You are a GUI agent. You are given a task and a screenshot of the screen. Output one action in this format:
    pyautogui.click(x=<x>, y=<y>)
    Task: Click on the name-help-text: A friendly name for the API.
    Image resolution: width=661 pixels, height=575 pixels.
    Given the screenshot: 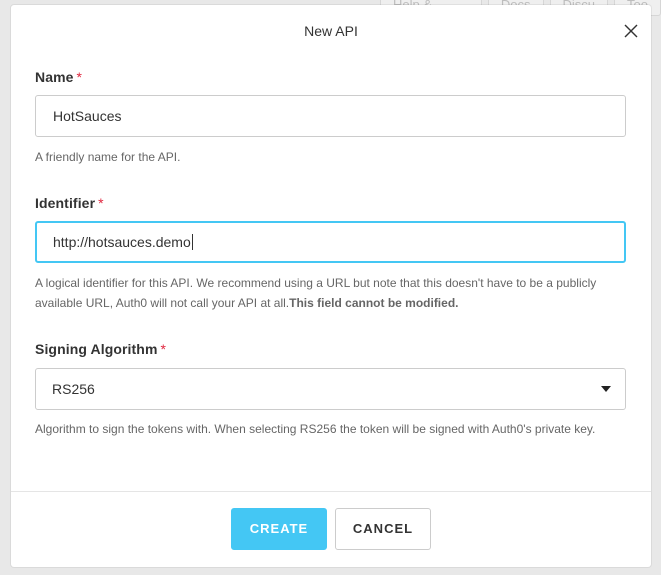 What is the action you would take?
    pyautogui.click(x=108, y=157)
    